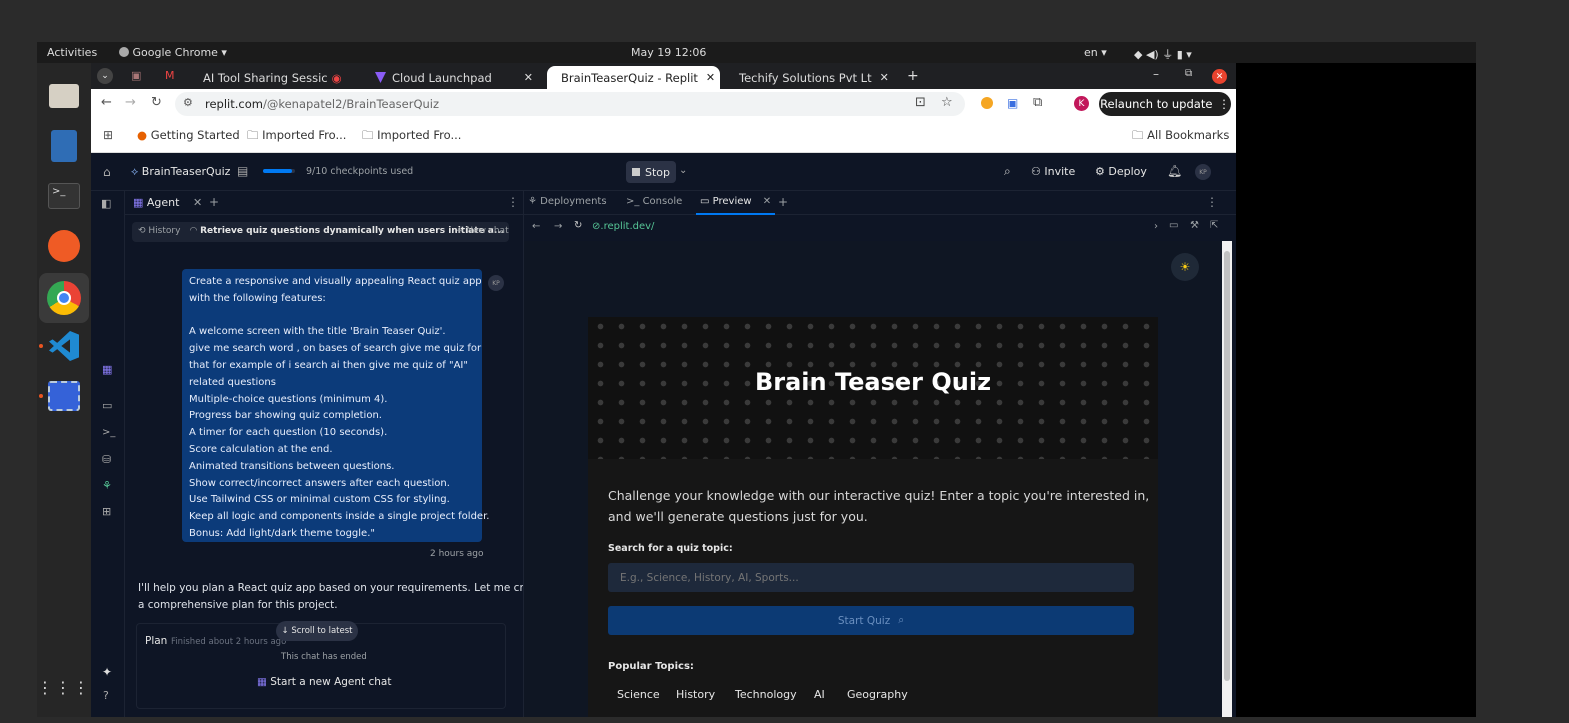 The image size is (1569, 723). Describe the element at coordinates (107, 405) in the screenshot. I see `preview-icon: ▭` at that location.